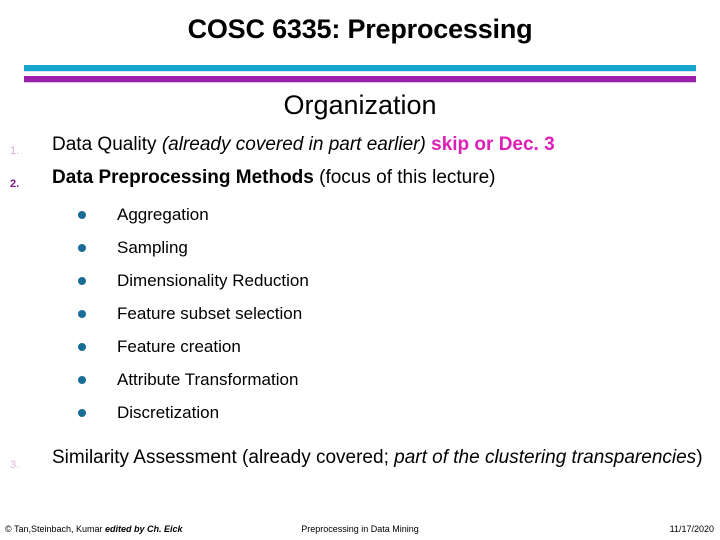 This screenshot has width=720, height=540. I want to click on list-item-3-part-0: Similarity Assessment (already covered;, so click(223, 457).